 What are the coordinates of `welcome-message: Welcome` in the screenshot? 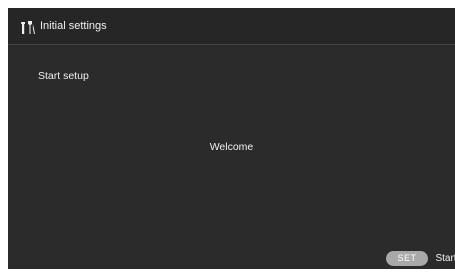 It's located at (231, 147).